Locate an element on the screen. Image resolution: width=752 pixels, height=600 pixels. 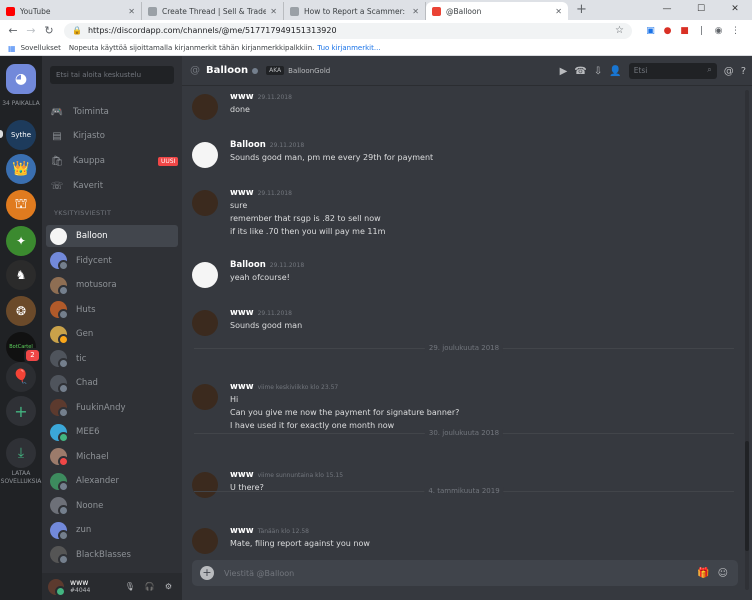
extension-icon: | is located at coordinates (701, 31).